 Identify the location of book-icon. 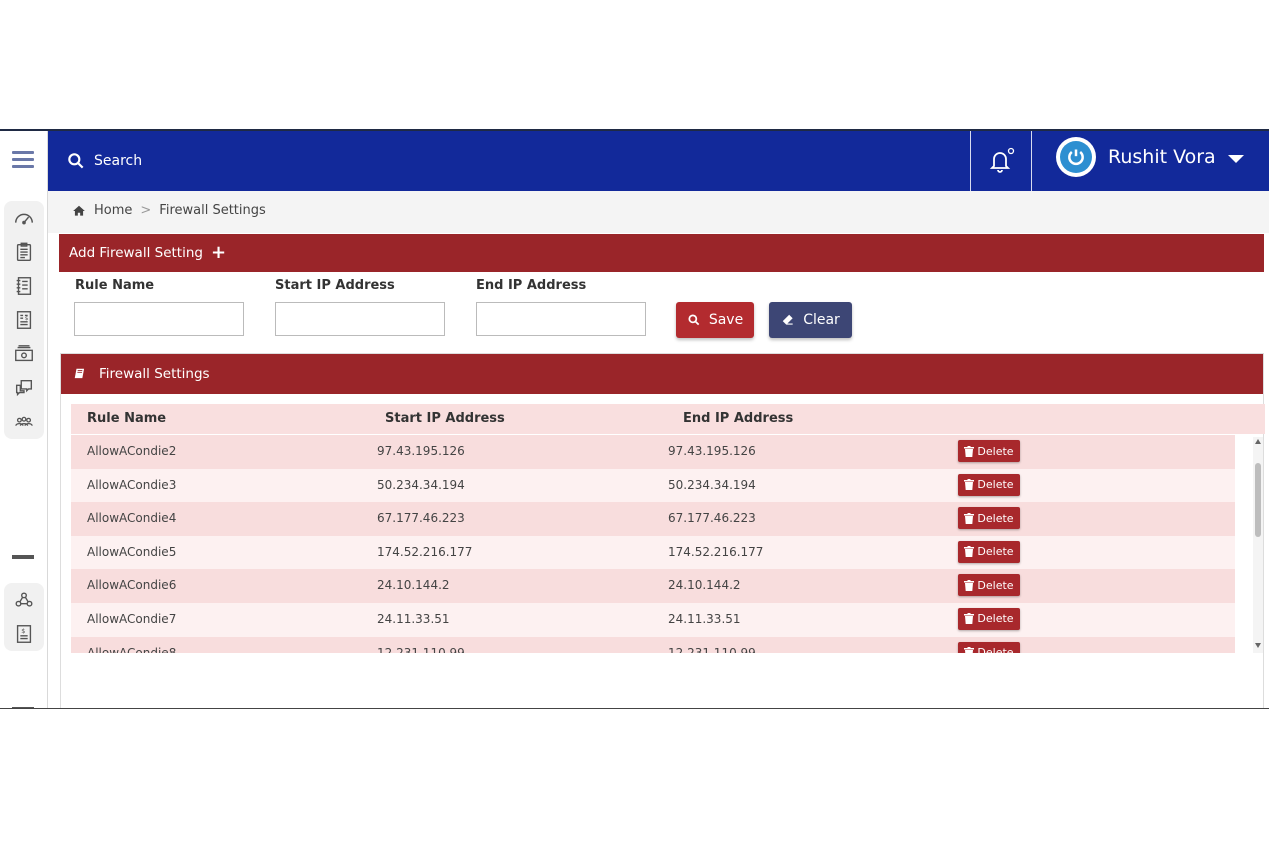
(79, 373).